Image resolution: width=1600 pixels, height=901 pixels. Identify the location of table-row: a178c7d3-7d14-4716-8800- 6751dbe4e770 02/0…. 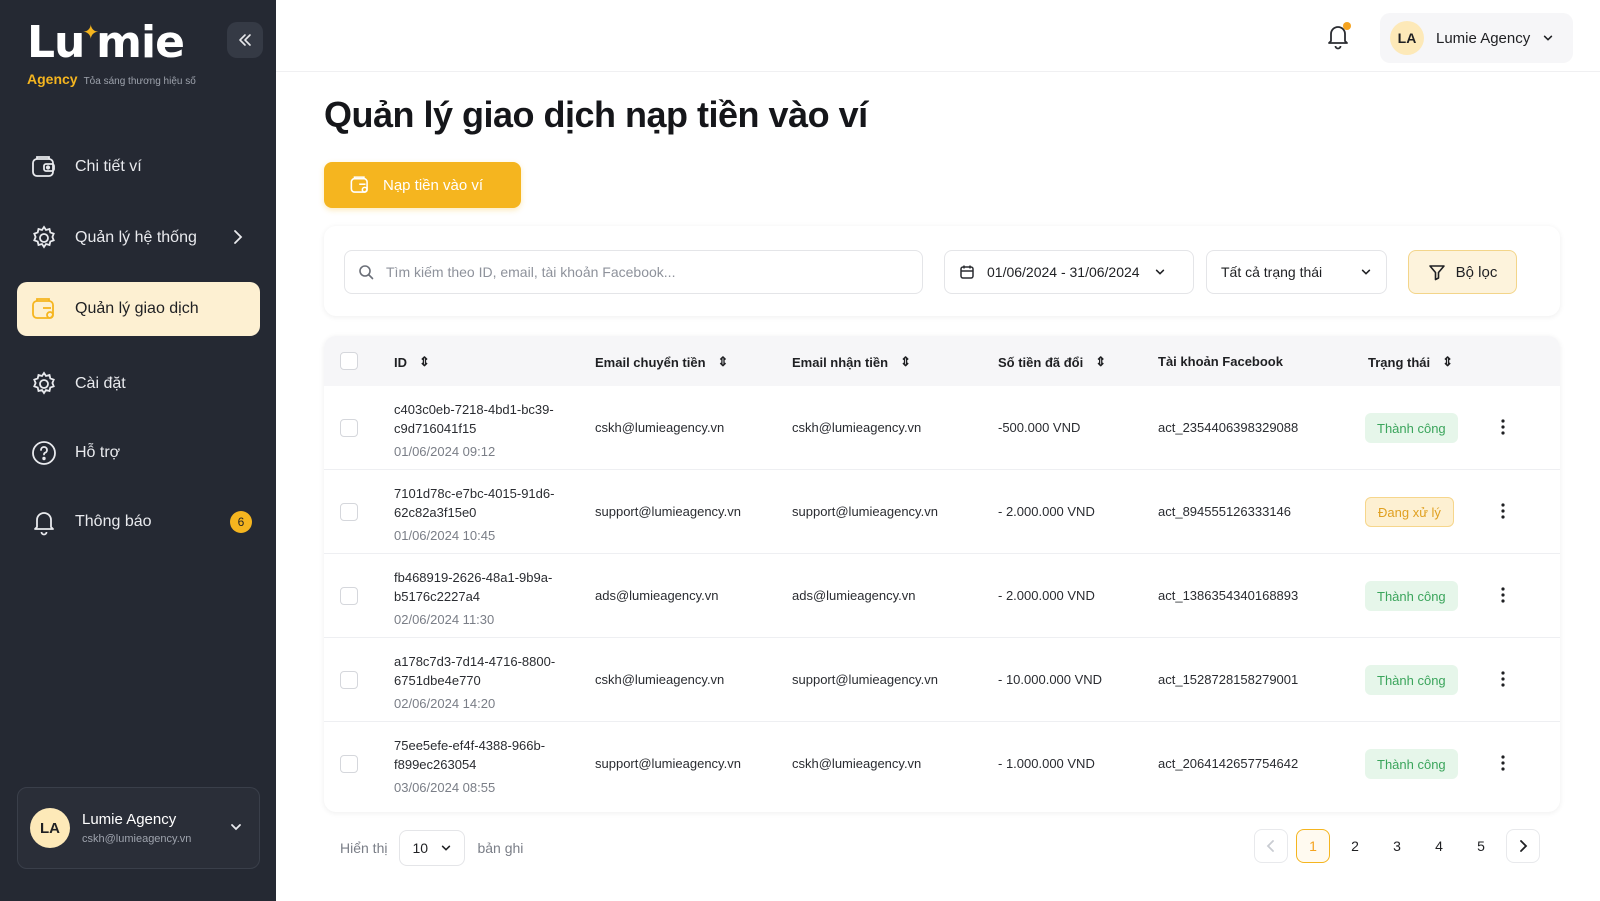
(942, 680).